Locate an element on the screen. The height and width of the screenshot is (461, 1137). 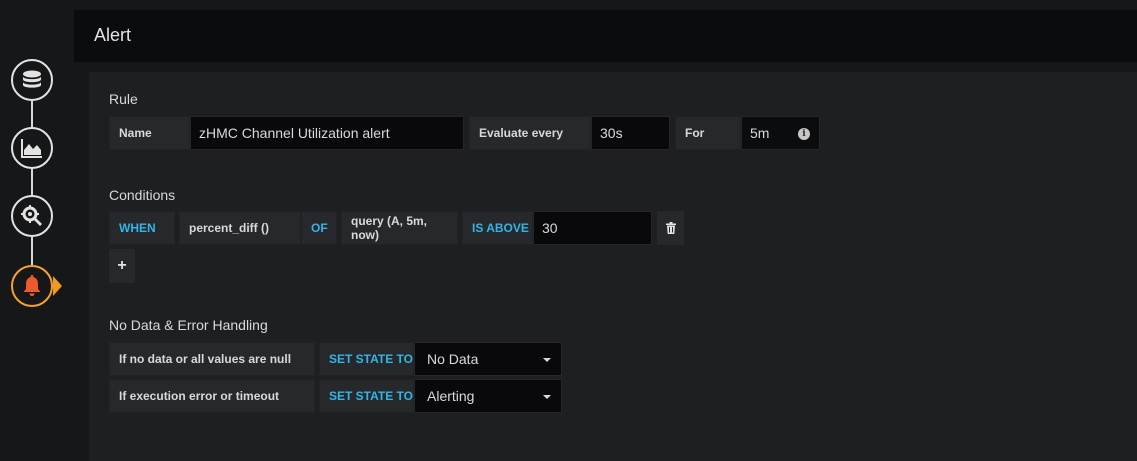
evaluator-selector: IS ABOVE is located at coordinates (497, 228).